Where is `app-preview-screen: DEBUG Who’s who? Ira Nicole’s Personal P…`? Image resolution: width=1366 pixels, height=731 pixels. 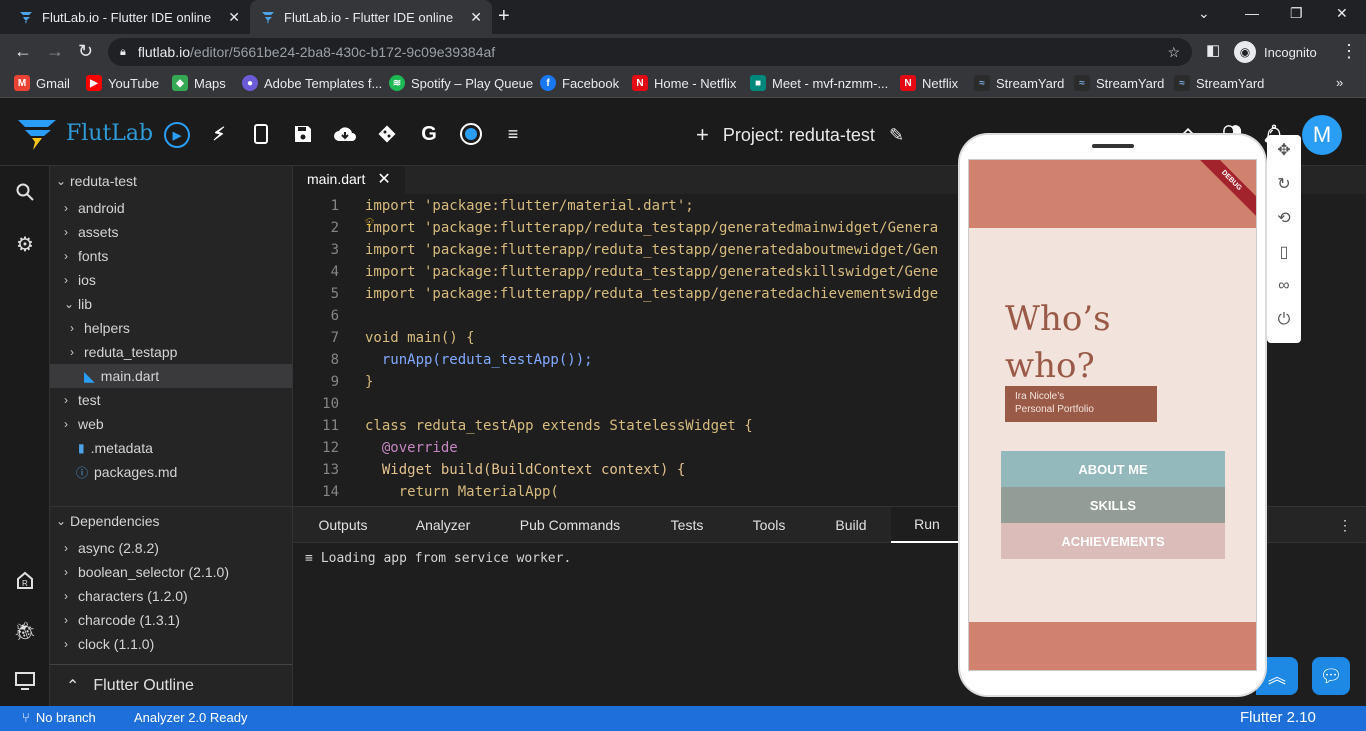 app-preview-screen: DEBUG Who’s who? Ira Nicole’s Personal P… is located at coordinates (1112, 415).